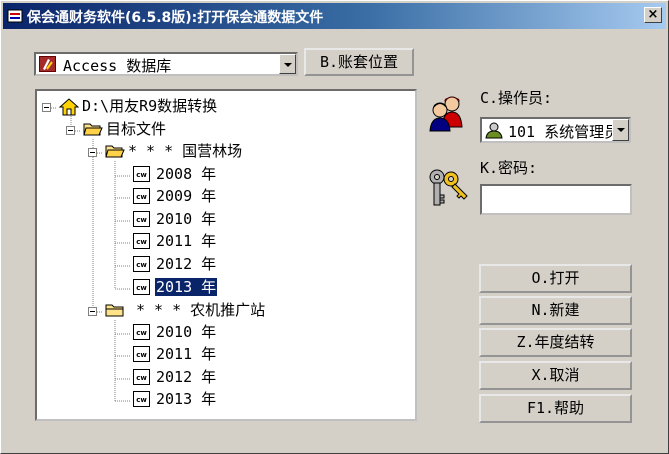 The image size is (669, 454). Describe the element at coordinates (555, 310) in the screenshot. I see `new-button: N.新建` at that location.